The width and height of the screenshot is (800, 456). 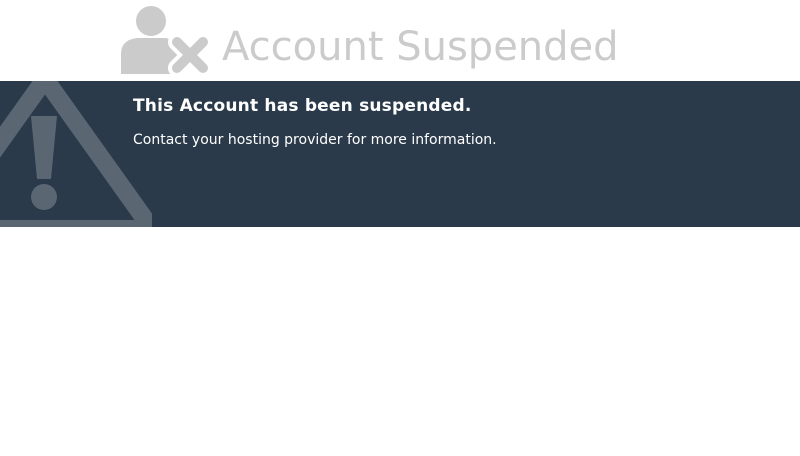 What do you see at coordinates (420, 47) in the screenshot?
I see `page-title: Account Suspended` at bounding box center [420, 47].